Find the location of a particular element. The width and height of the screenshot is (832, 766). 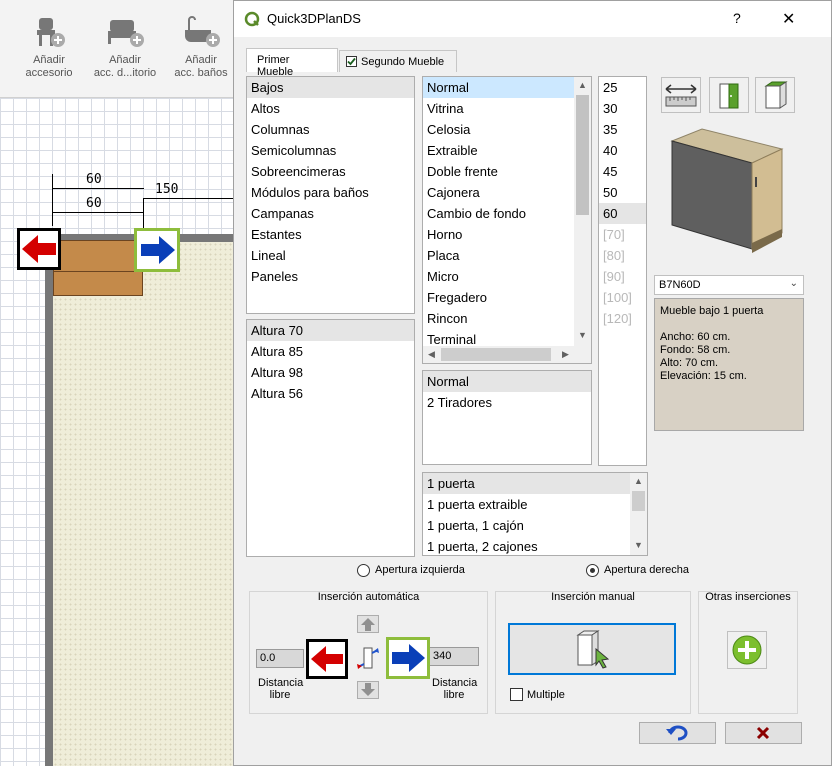

add-accessory-button: Añadir accesorio is located at coordinates (49, 47).